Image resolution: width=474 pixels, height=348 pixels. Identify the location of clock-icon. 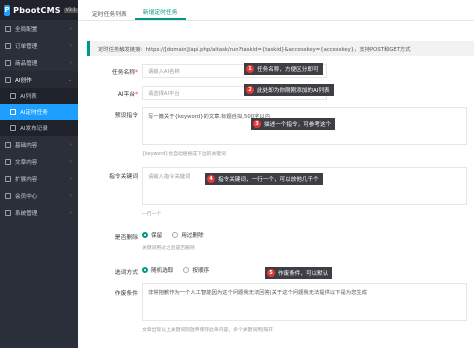
(13, 112).